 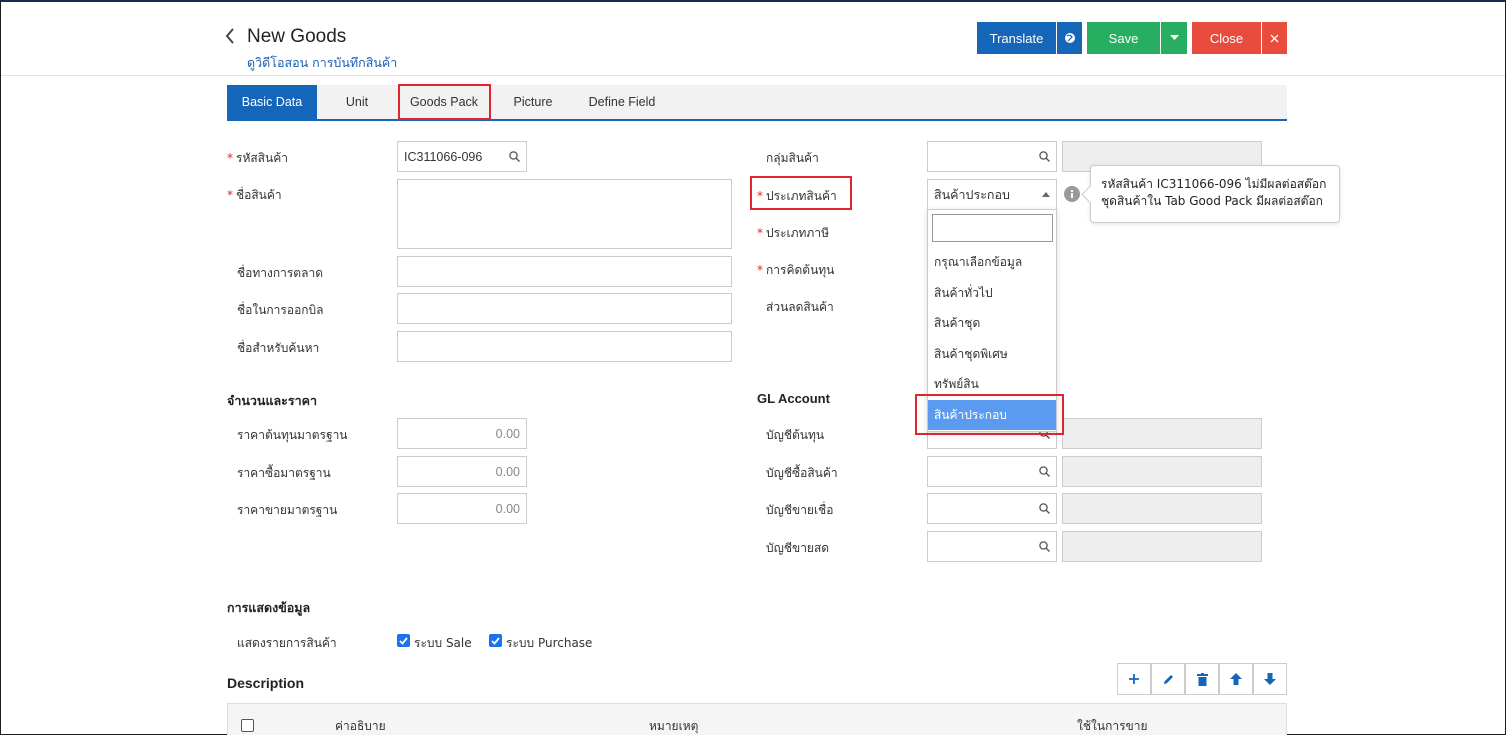 I want to click on caret-up-icon, so click(x=1046, y=194).